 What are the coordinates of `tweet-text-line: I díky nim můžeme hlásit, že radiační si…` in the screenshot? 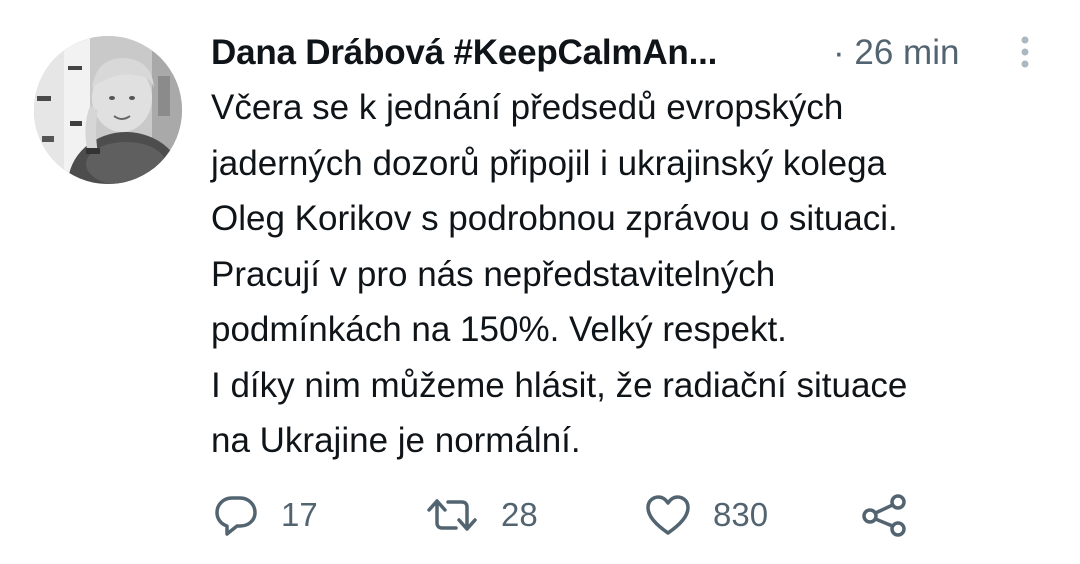 It's located at (559, 385).